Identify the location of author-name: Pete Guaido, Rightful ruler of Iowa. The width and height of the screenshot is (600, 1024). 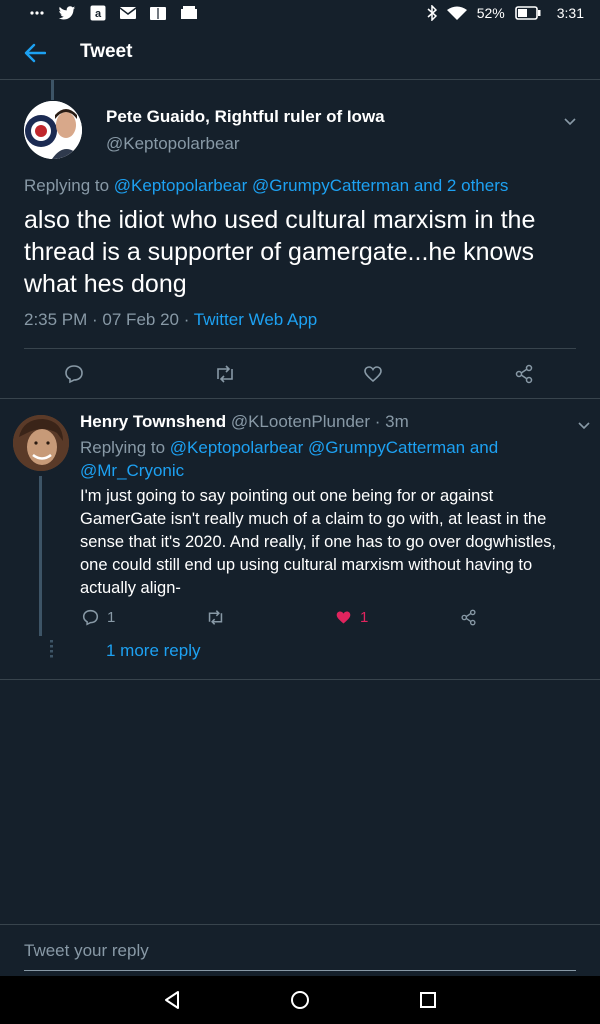
(245, 117).